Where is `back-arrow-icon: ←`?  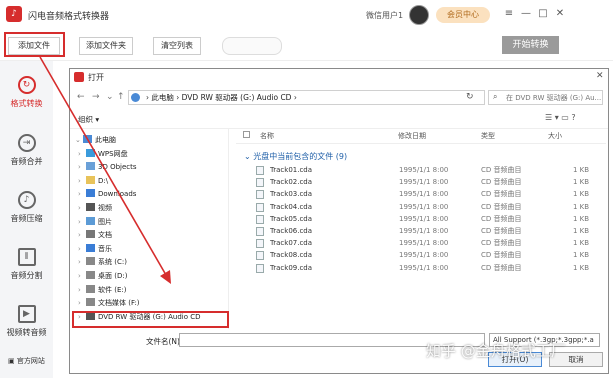
back-arrow-icon: ← is located at coordinates (81, 97).